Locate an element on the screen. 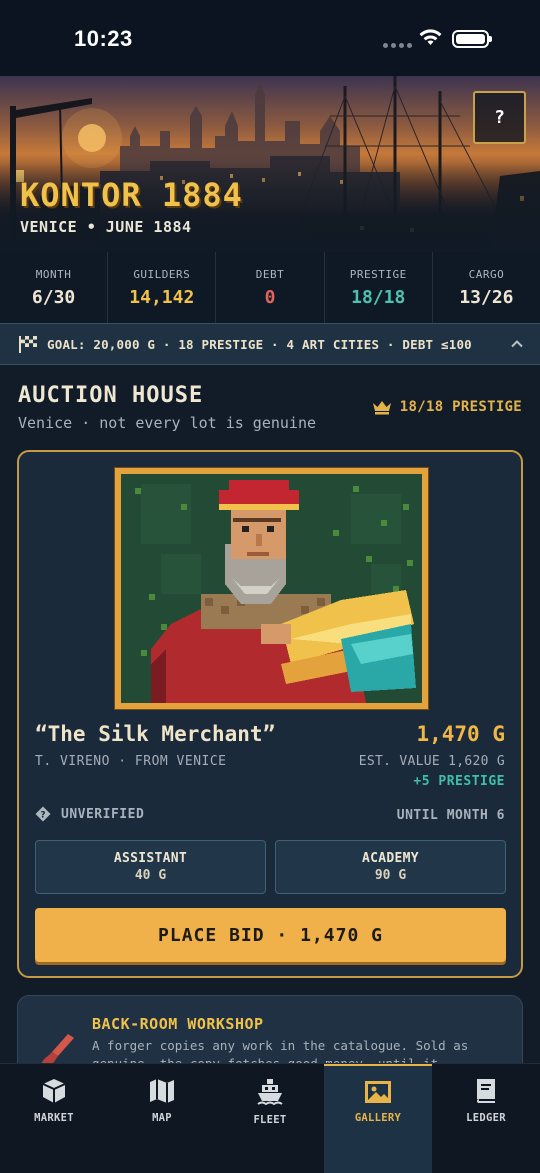  clock: 10:23 is located at coordinates (103, 38).